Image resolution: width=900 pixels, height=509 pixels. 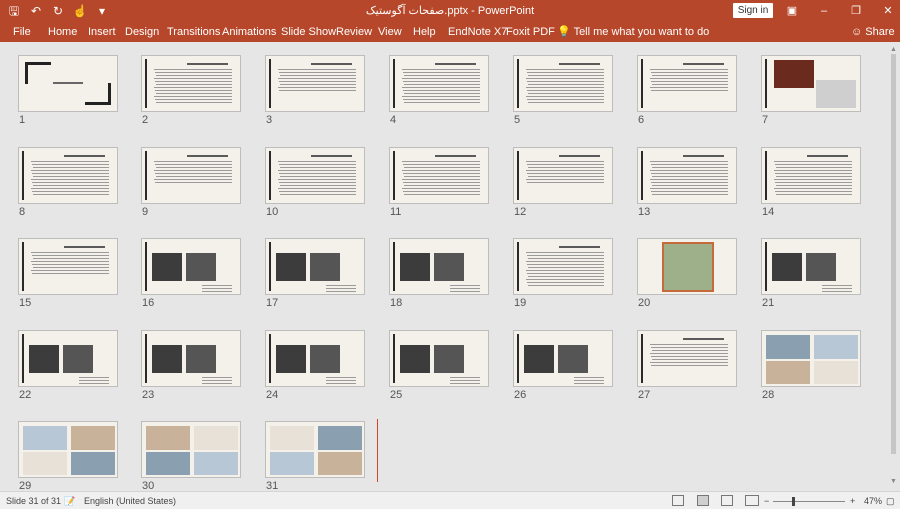 I want to click on person-icon: ☺, so click(x=857, y=32).